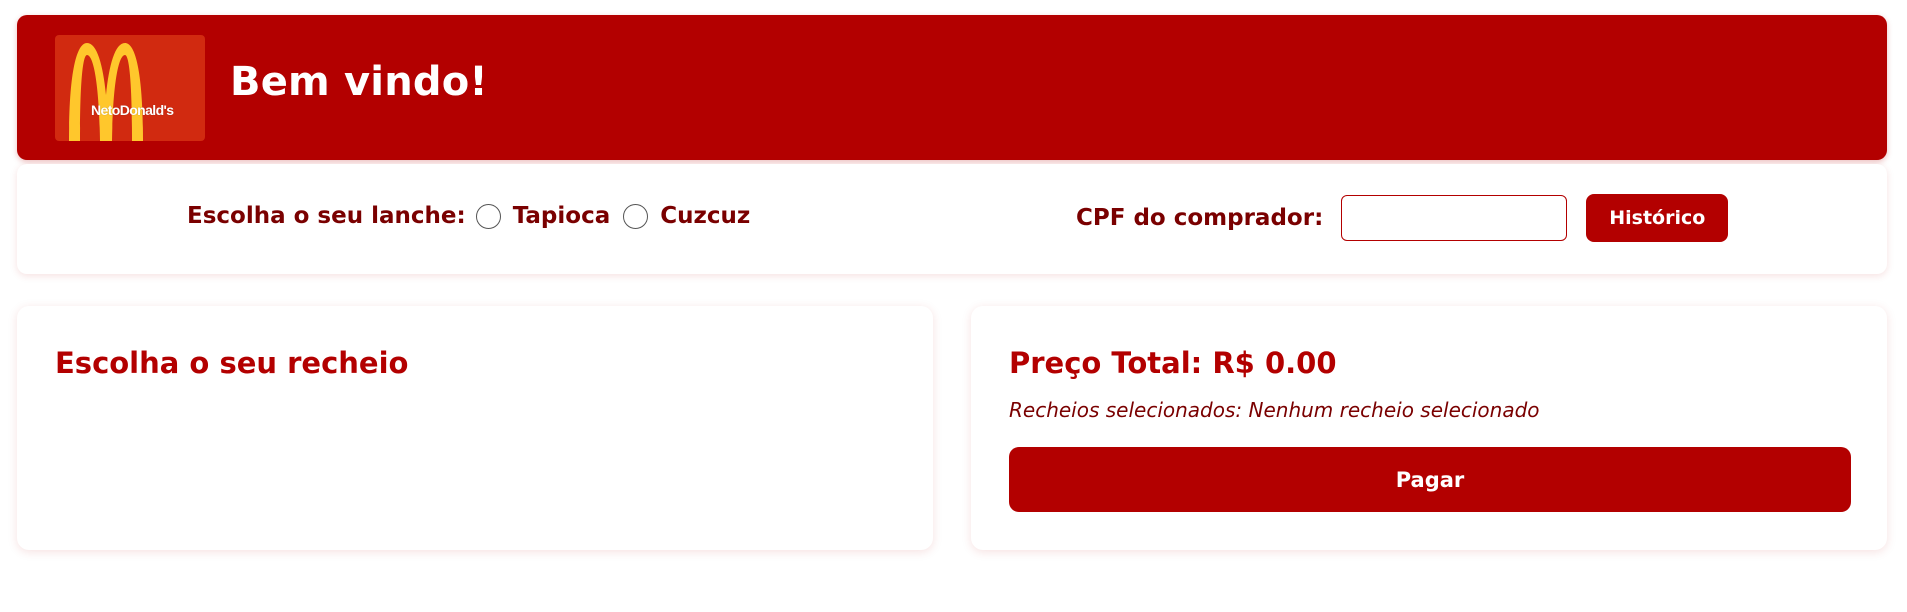 This screenshot has width=1907, height=612. Describe the element at coordinates (1454, 218) in the screenshot. I see `cpf-input` at that location.